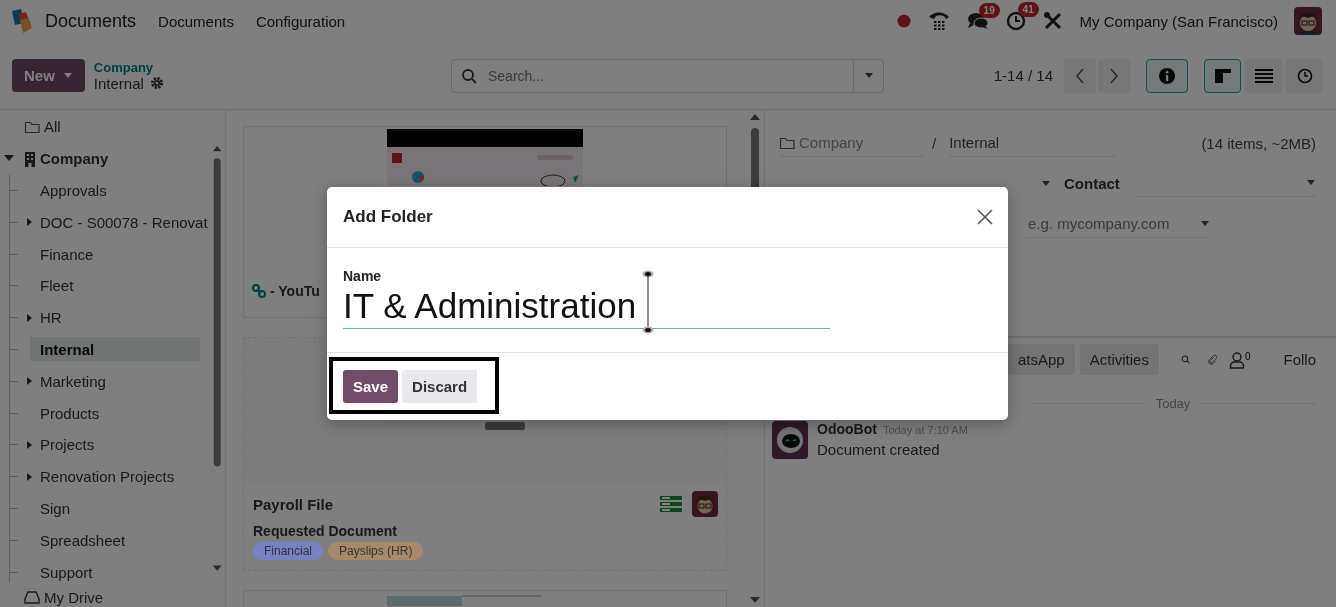 The width and height of the screenshot is (1336, 607). Describe the element at coordinates (852, 143) in the screenshot. I see `folder-field: Company` at that location.